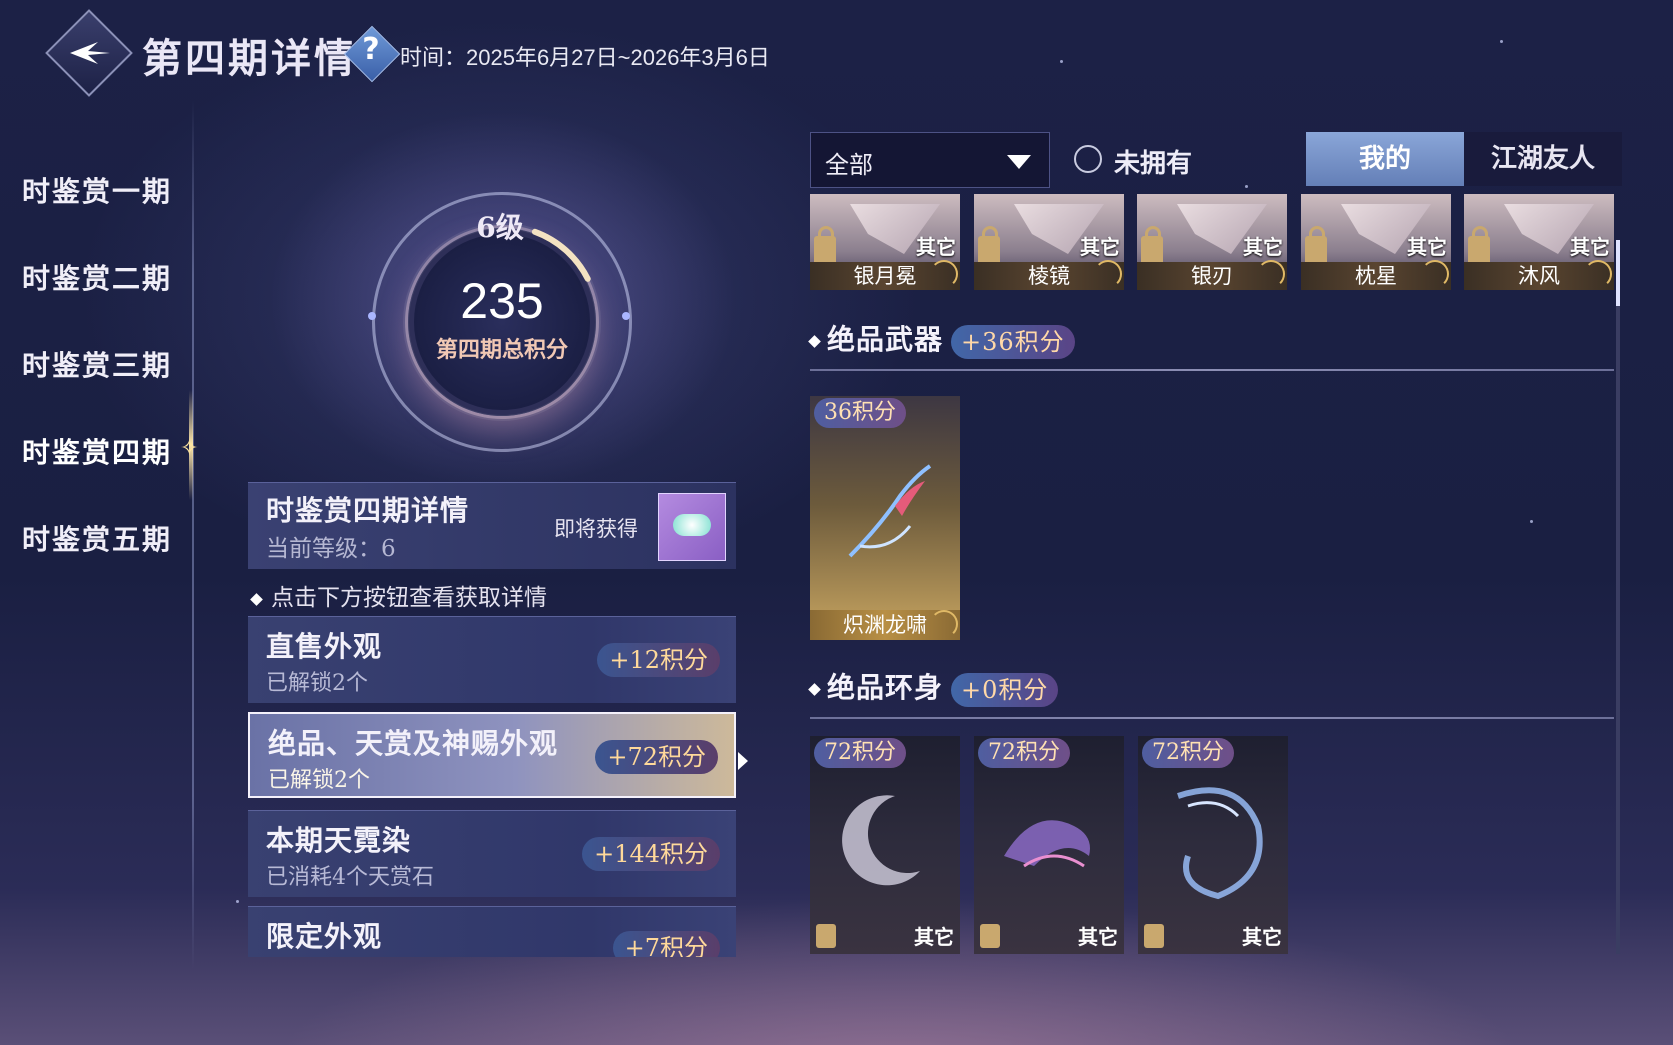 Image resolution: width=1673 pixels, height=1045 pixels. I want to click on weapon-section-header: 绝品武器 +36积分, so click(941, 338).